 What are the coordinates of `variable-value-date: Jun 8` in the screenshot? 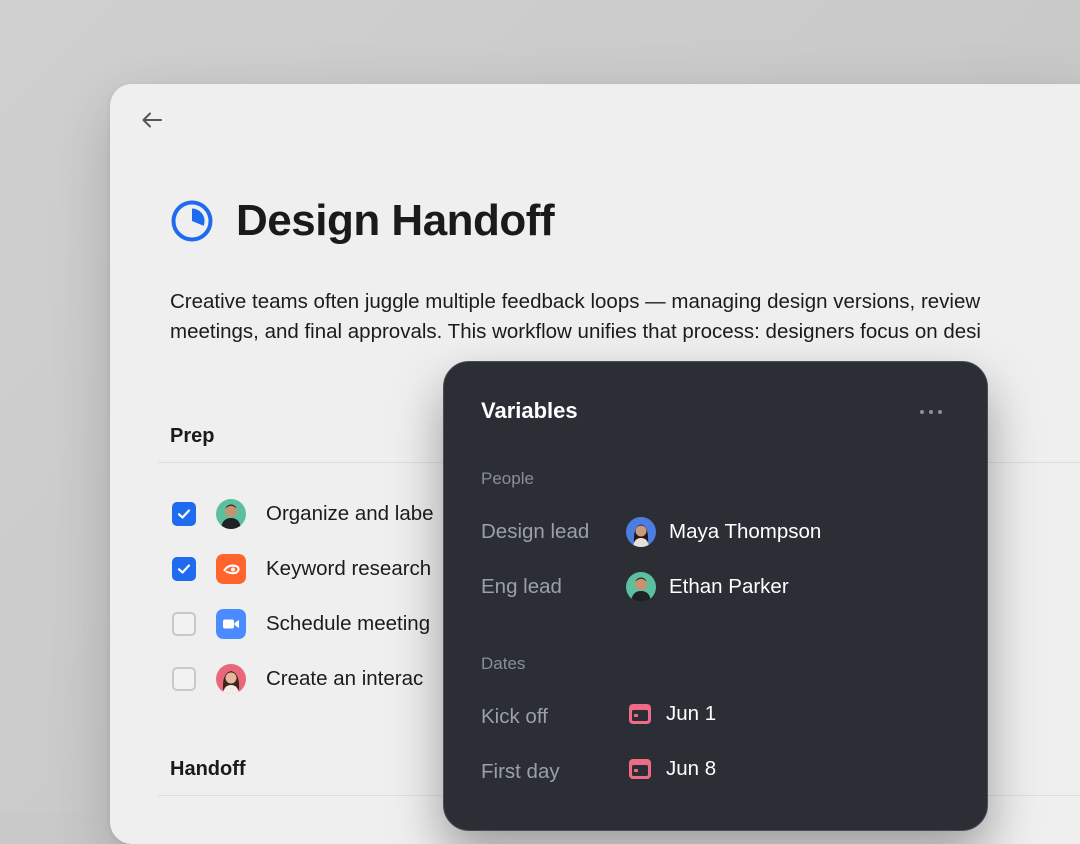 It's located at (671, 769).